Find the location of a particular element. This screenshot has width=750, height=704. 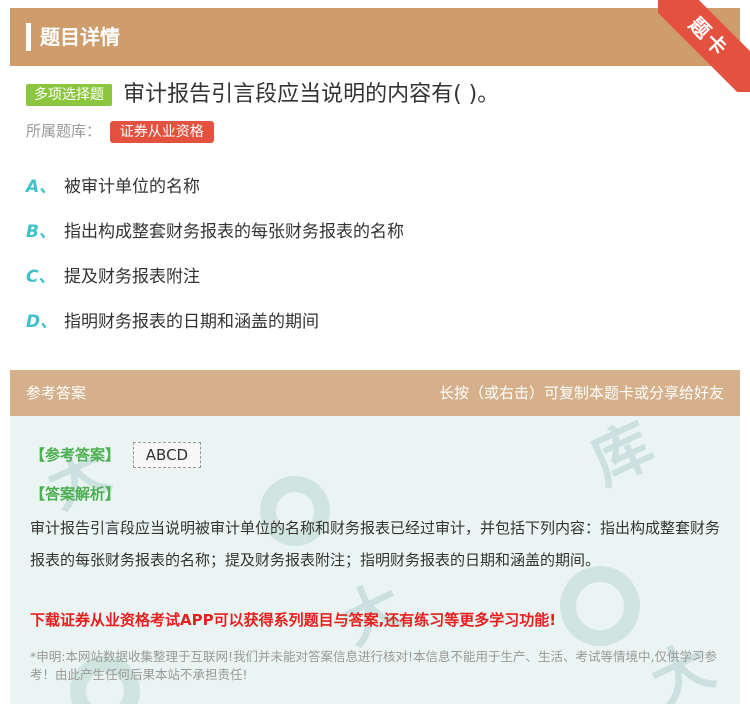

answer-header: 参考答案 长按（或右击）可复制本题卡或分享给好友 is located at coordinates (375, 393).